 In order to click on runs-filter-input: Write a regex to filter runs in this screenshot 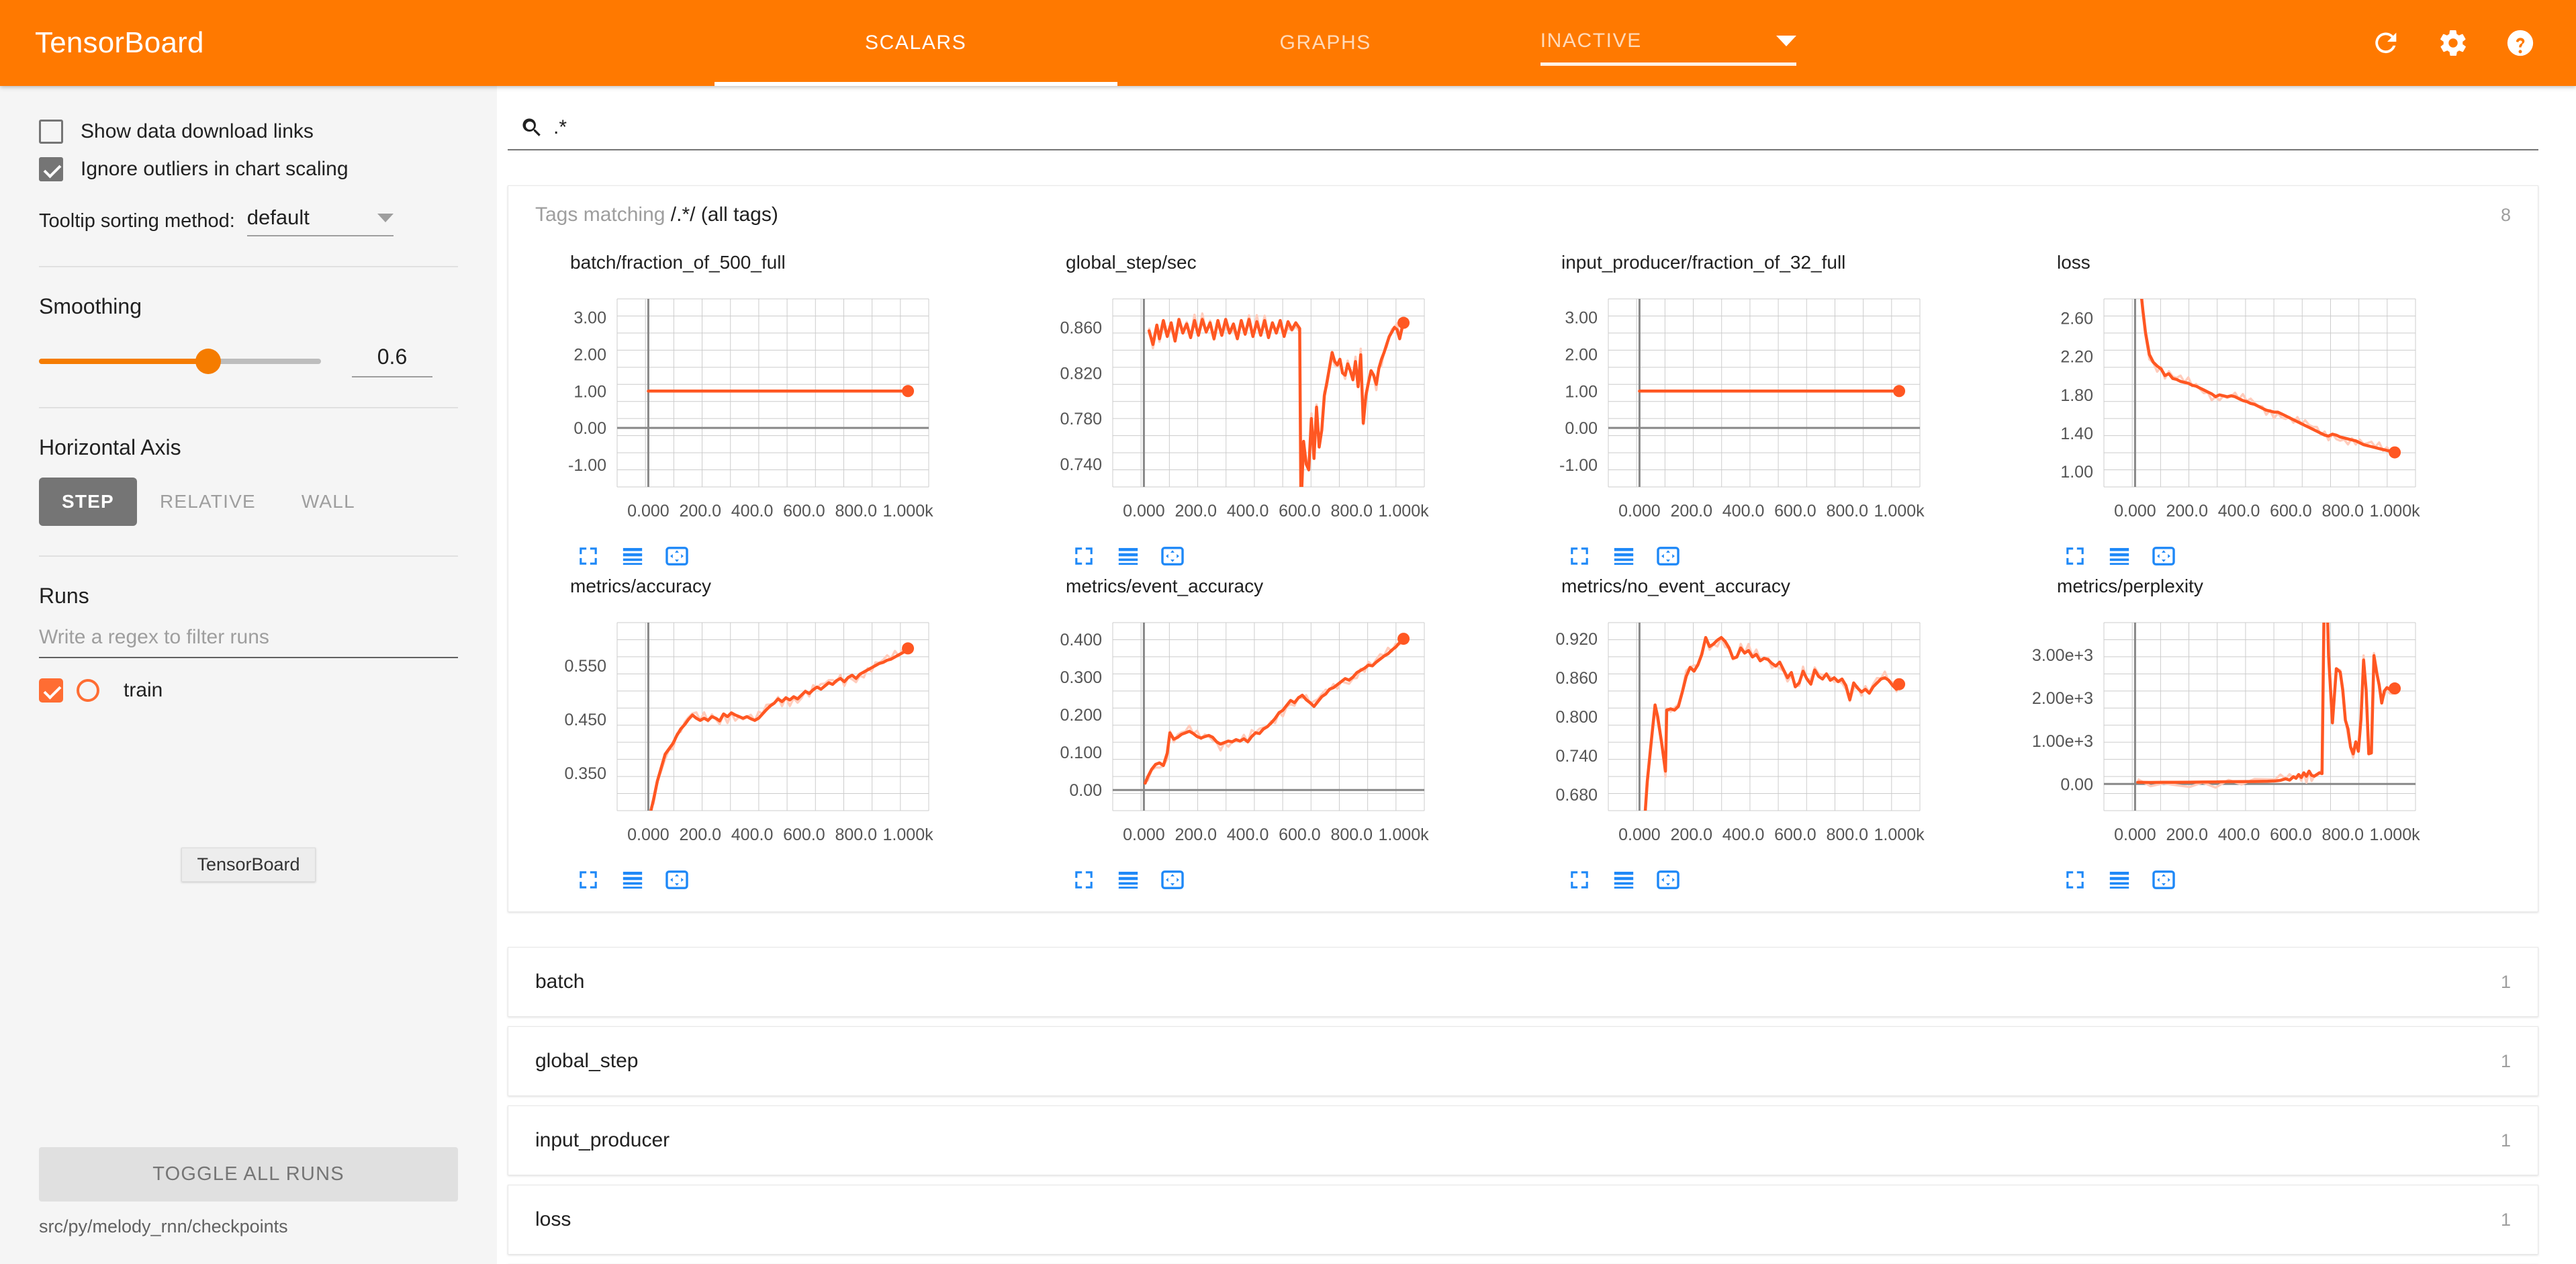, I will do `click(248, 642)`.